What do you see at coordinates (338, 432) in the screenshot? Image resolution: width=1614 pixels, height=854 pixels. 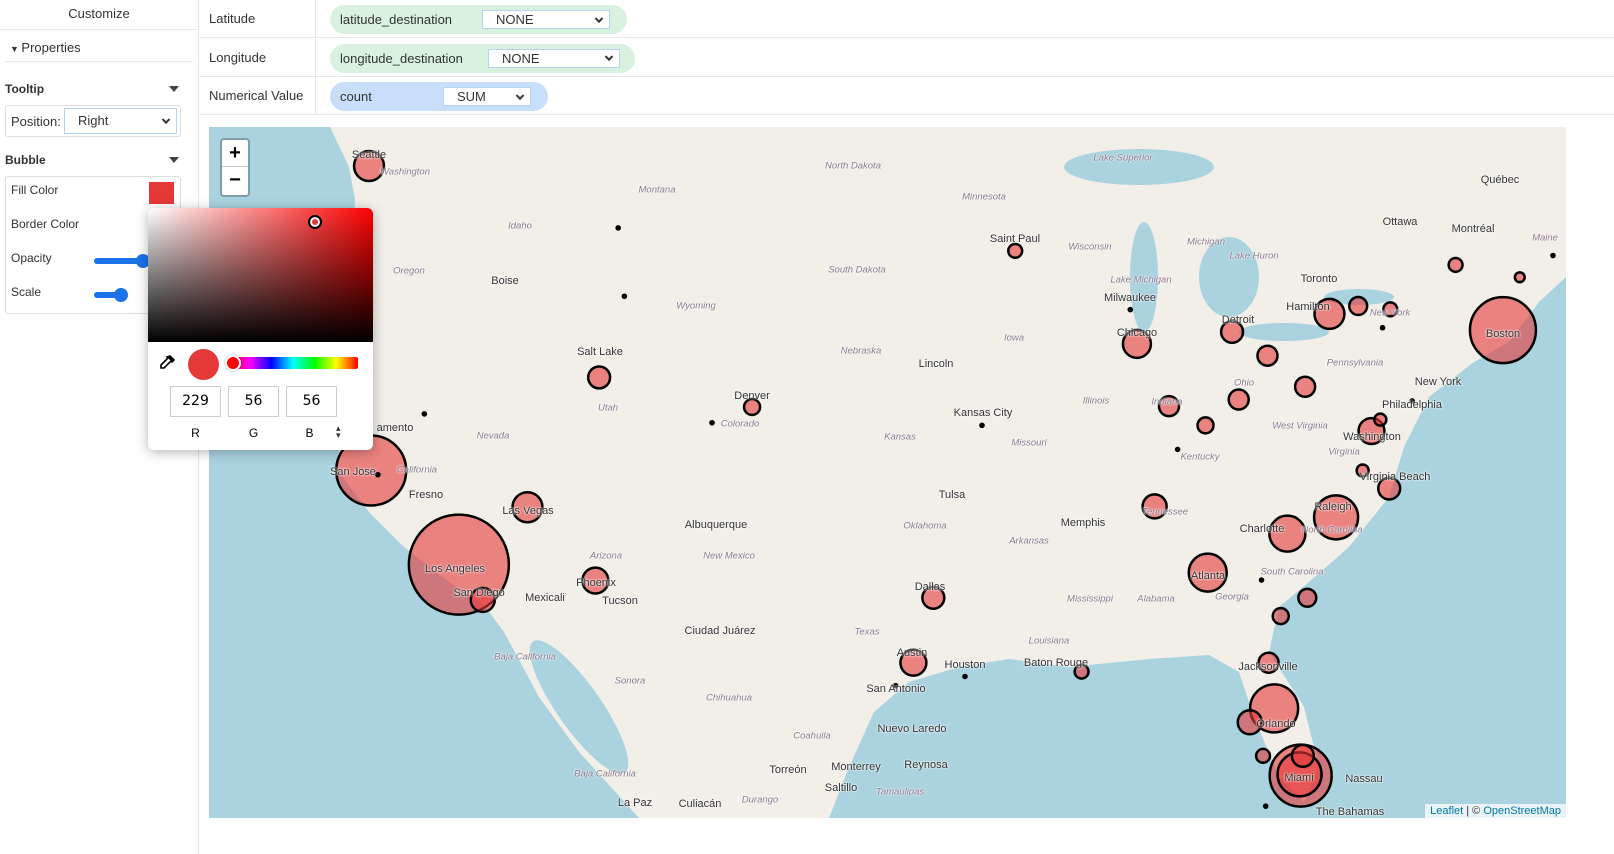 I see `updown-icon: ▴ ▾` at bounding box center [338, 432].